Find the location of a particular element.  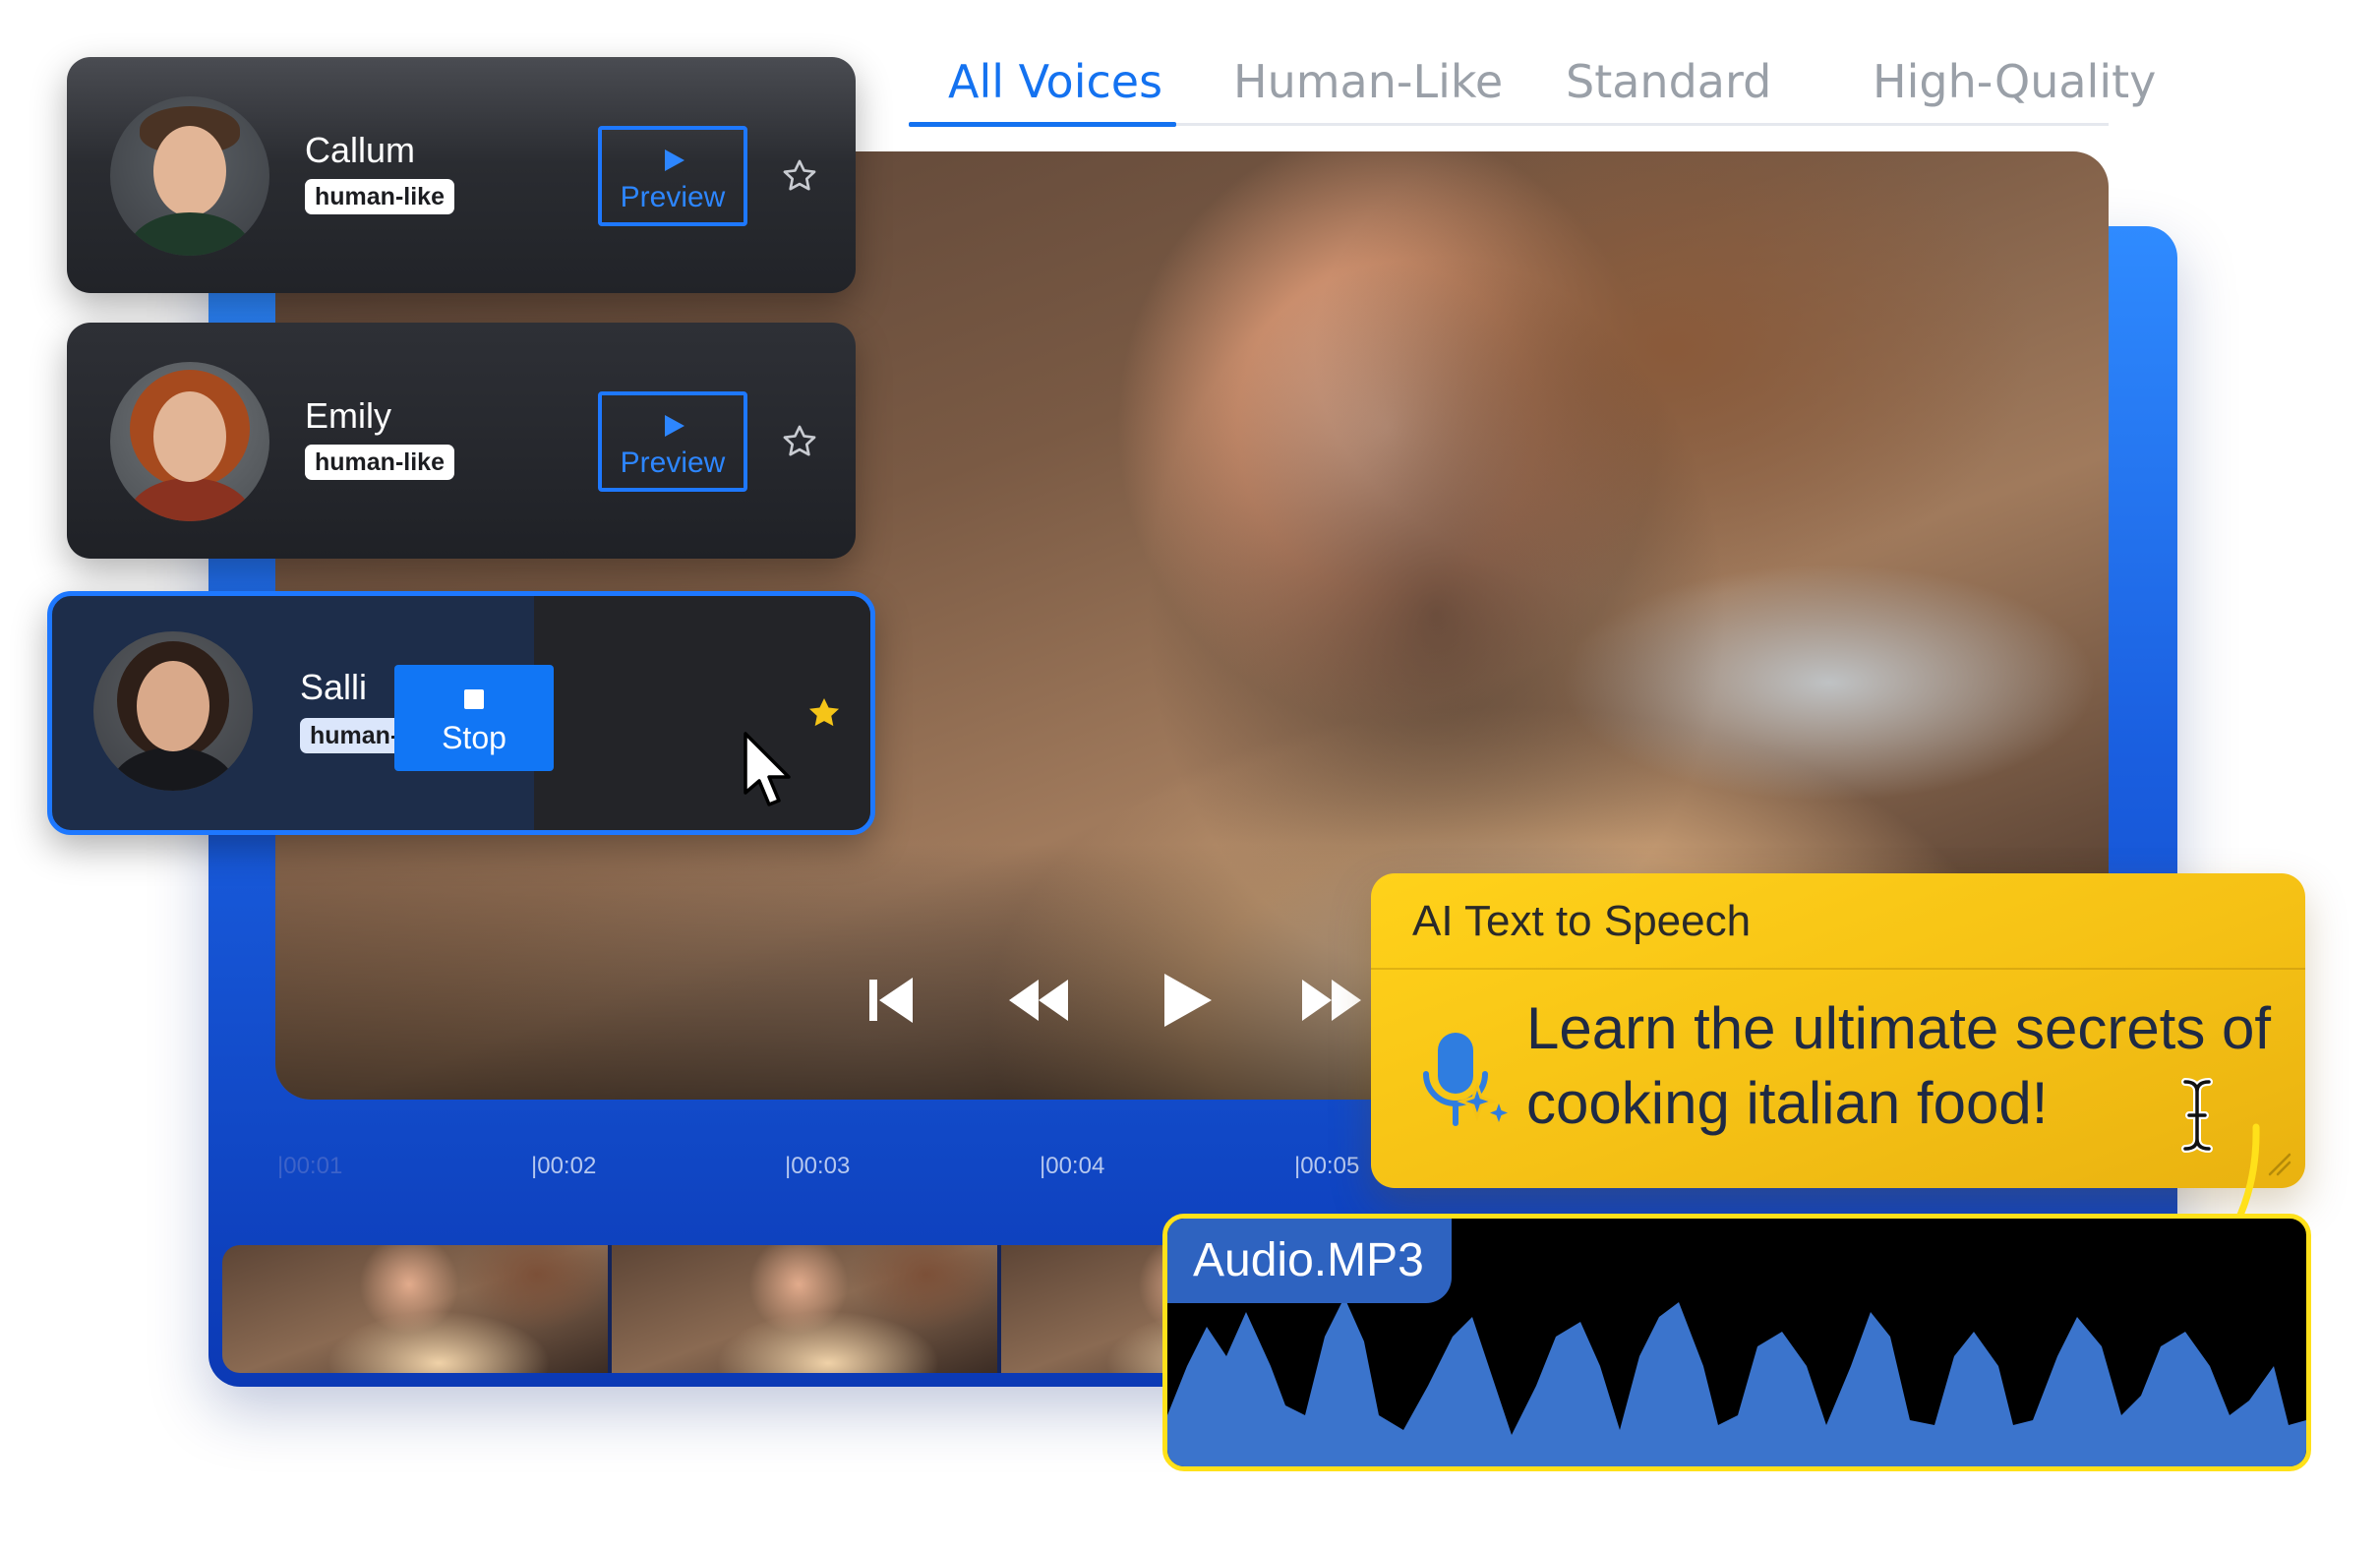

stop-button: Stop is located at coordinates (474, 718).